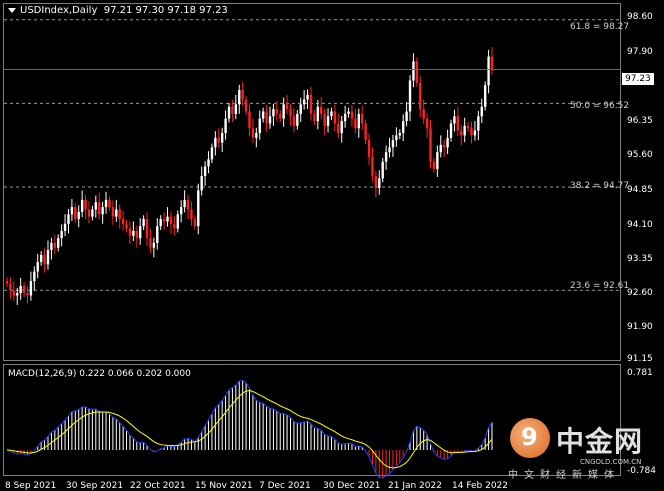 Image resolution: width=664 pixels, height=491 pixels. What do you see at coordinates (640, 327) in the screenshot?
I see `price-axis-label: 91.90` at bounding box center [640, 327].